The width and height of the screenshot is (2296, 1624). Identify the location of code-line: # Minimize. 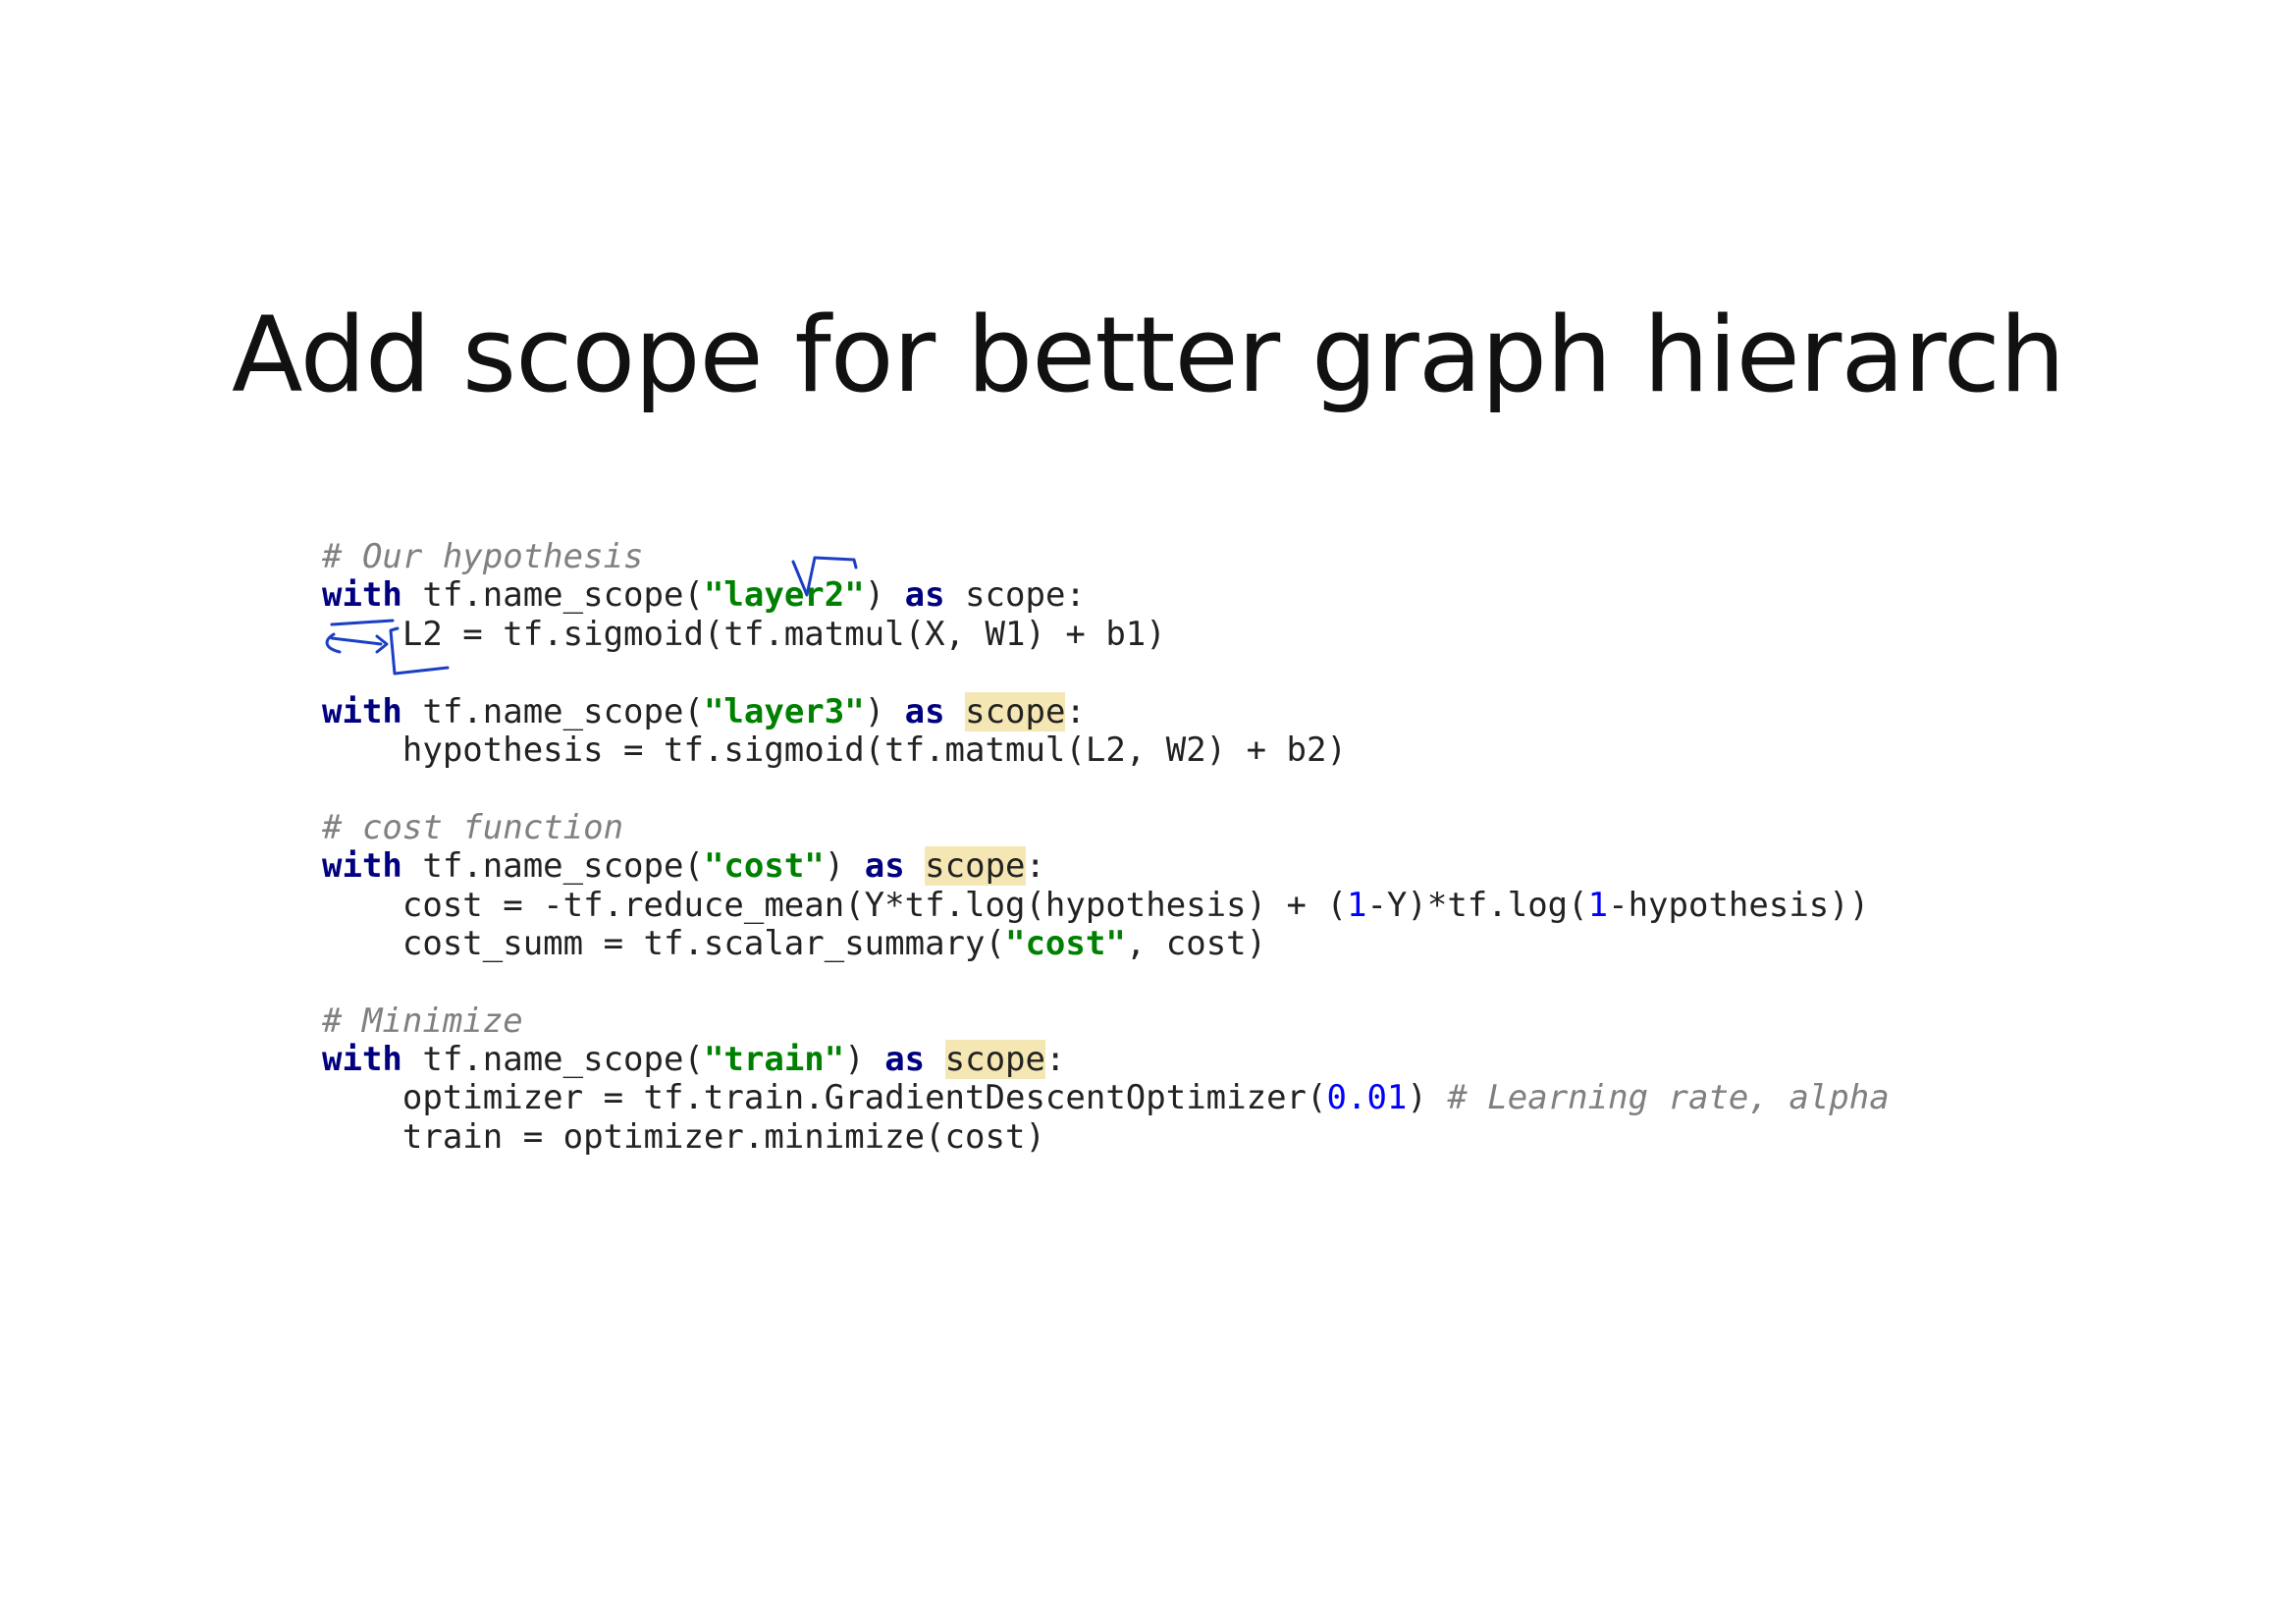
(1106, 1021).